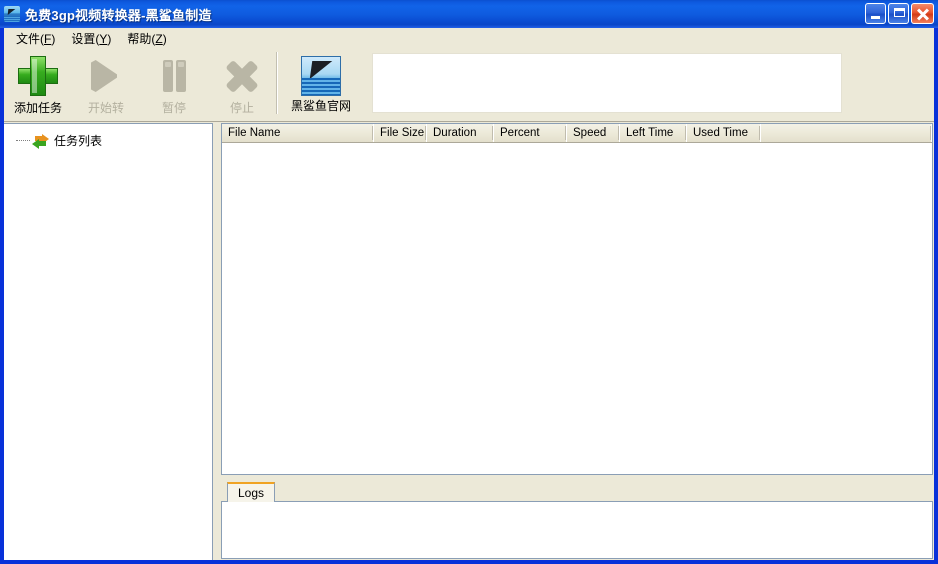  What do you see at coordinates (875, 17) in the screenshot?
I see `minimize-icon` at bounding box center [875, 17].